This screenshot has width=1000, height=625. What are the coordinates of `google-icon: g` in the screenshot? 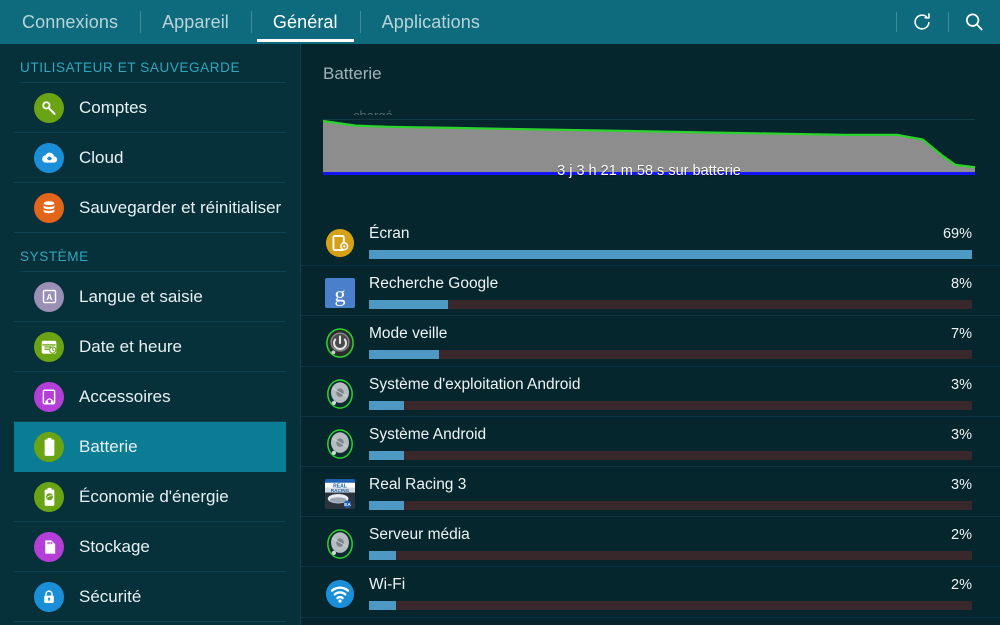 It's located at (340, 293).